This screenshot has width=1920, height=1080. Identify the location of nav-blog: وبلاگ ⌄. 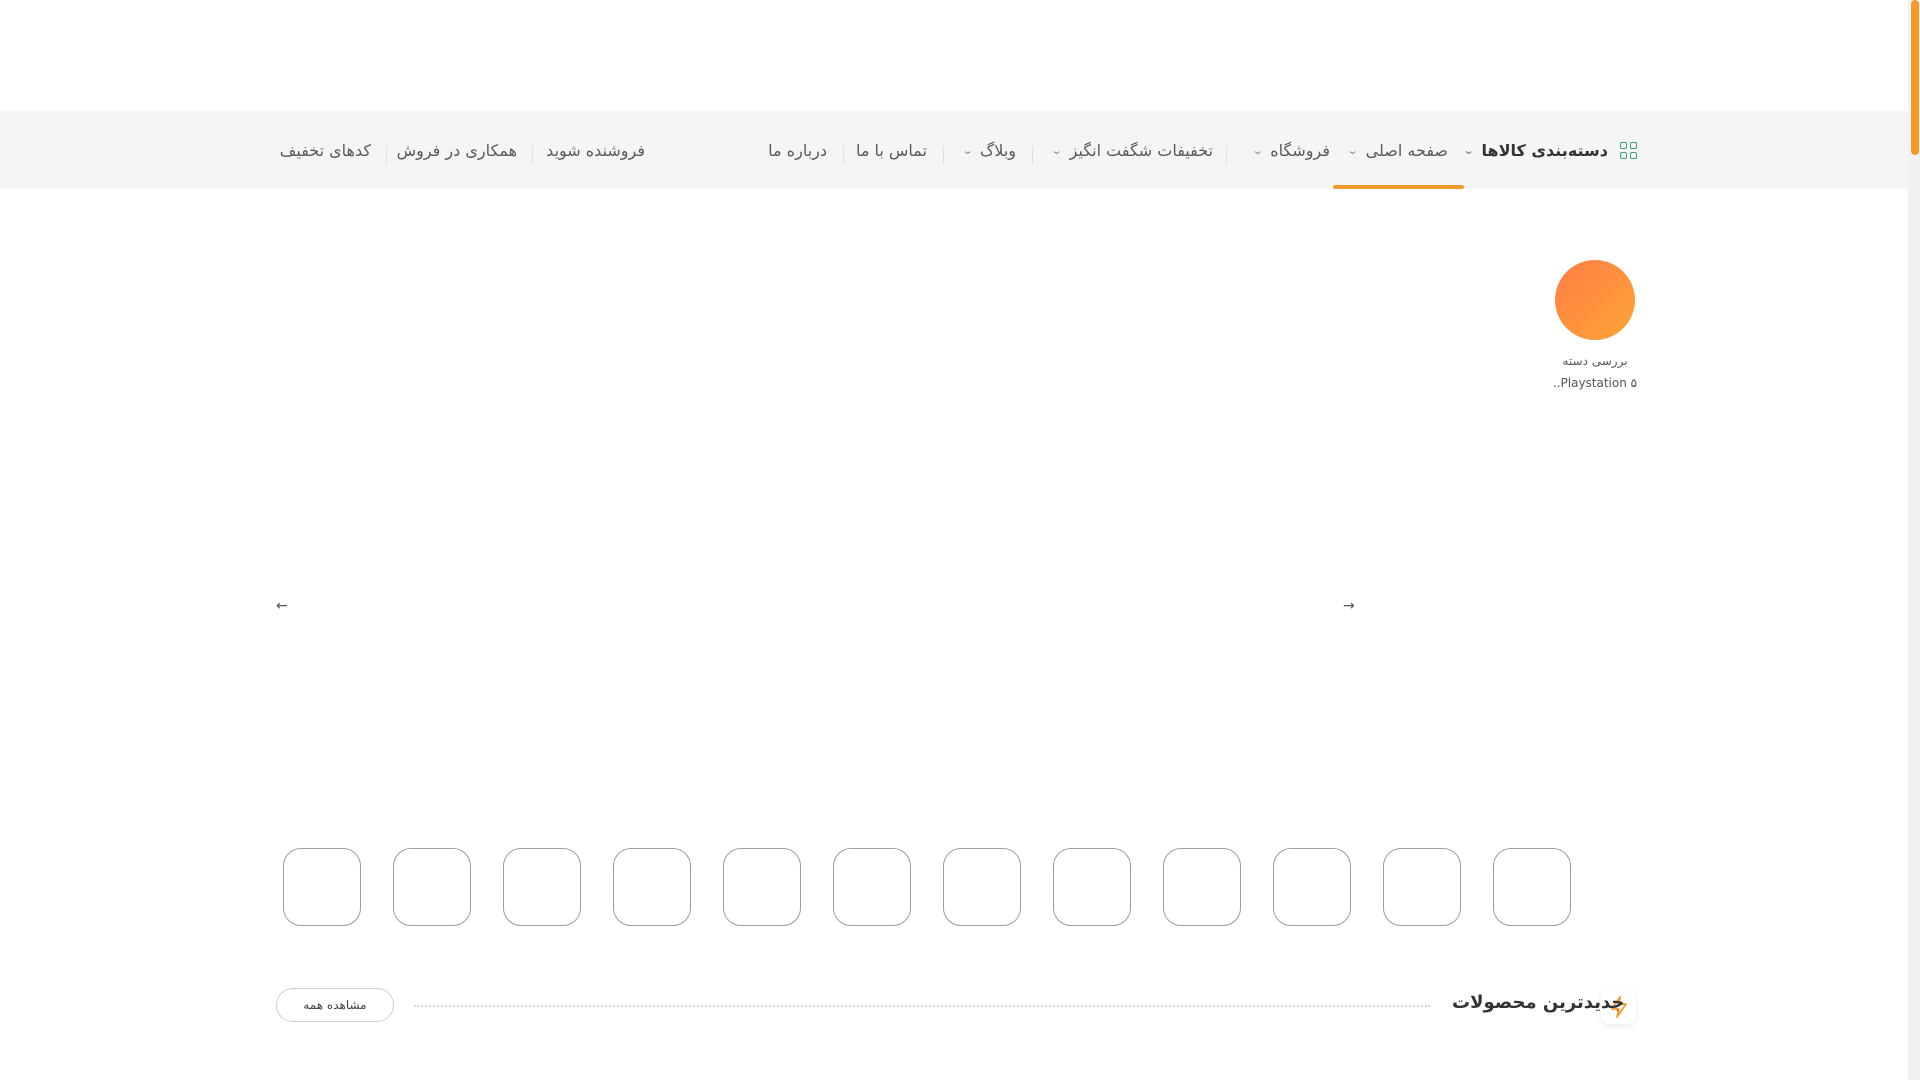
(988, 150).